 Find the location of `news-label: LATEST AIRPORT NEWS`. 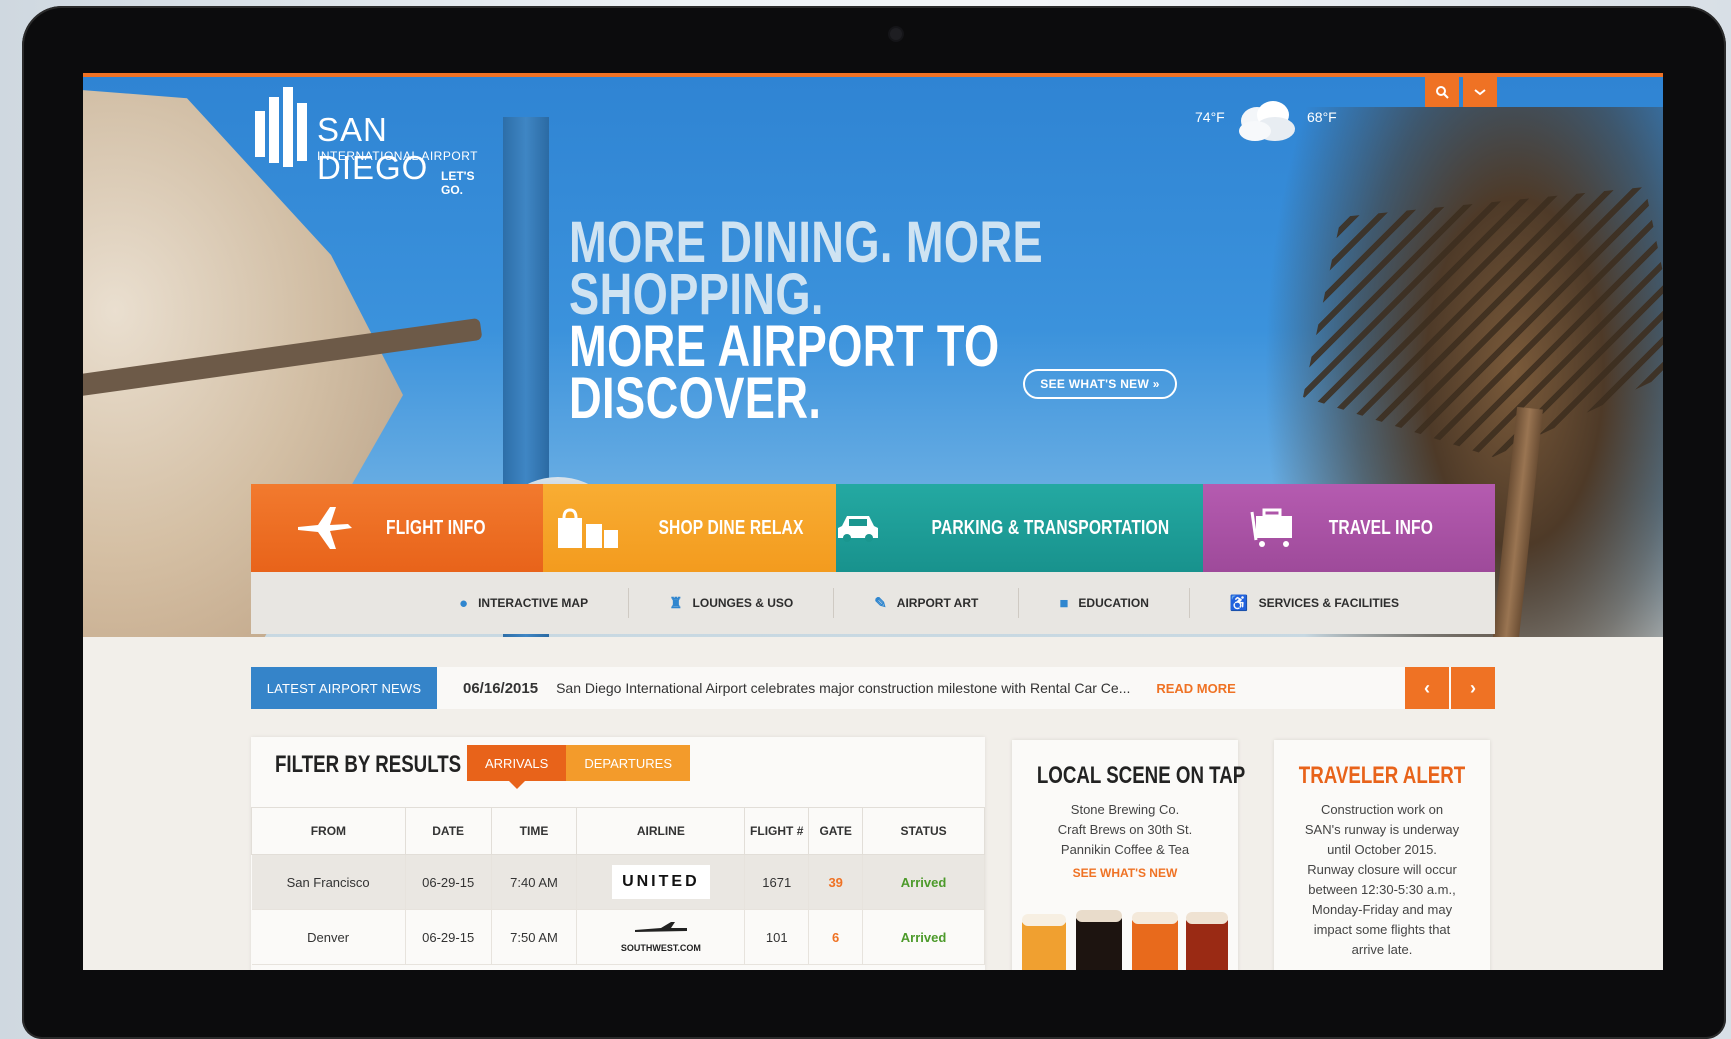

news-label: LATEST AIRPORT NEWS is located at coordinates (344, 688).